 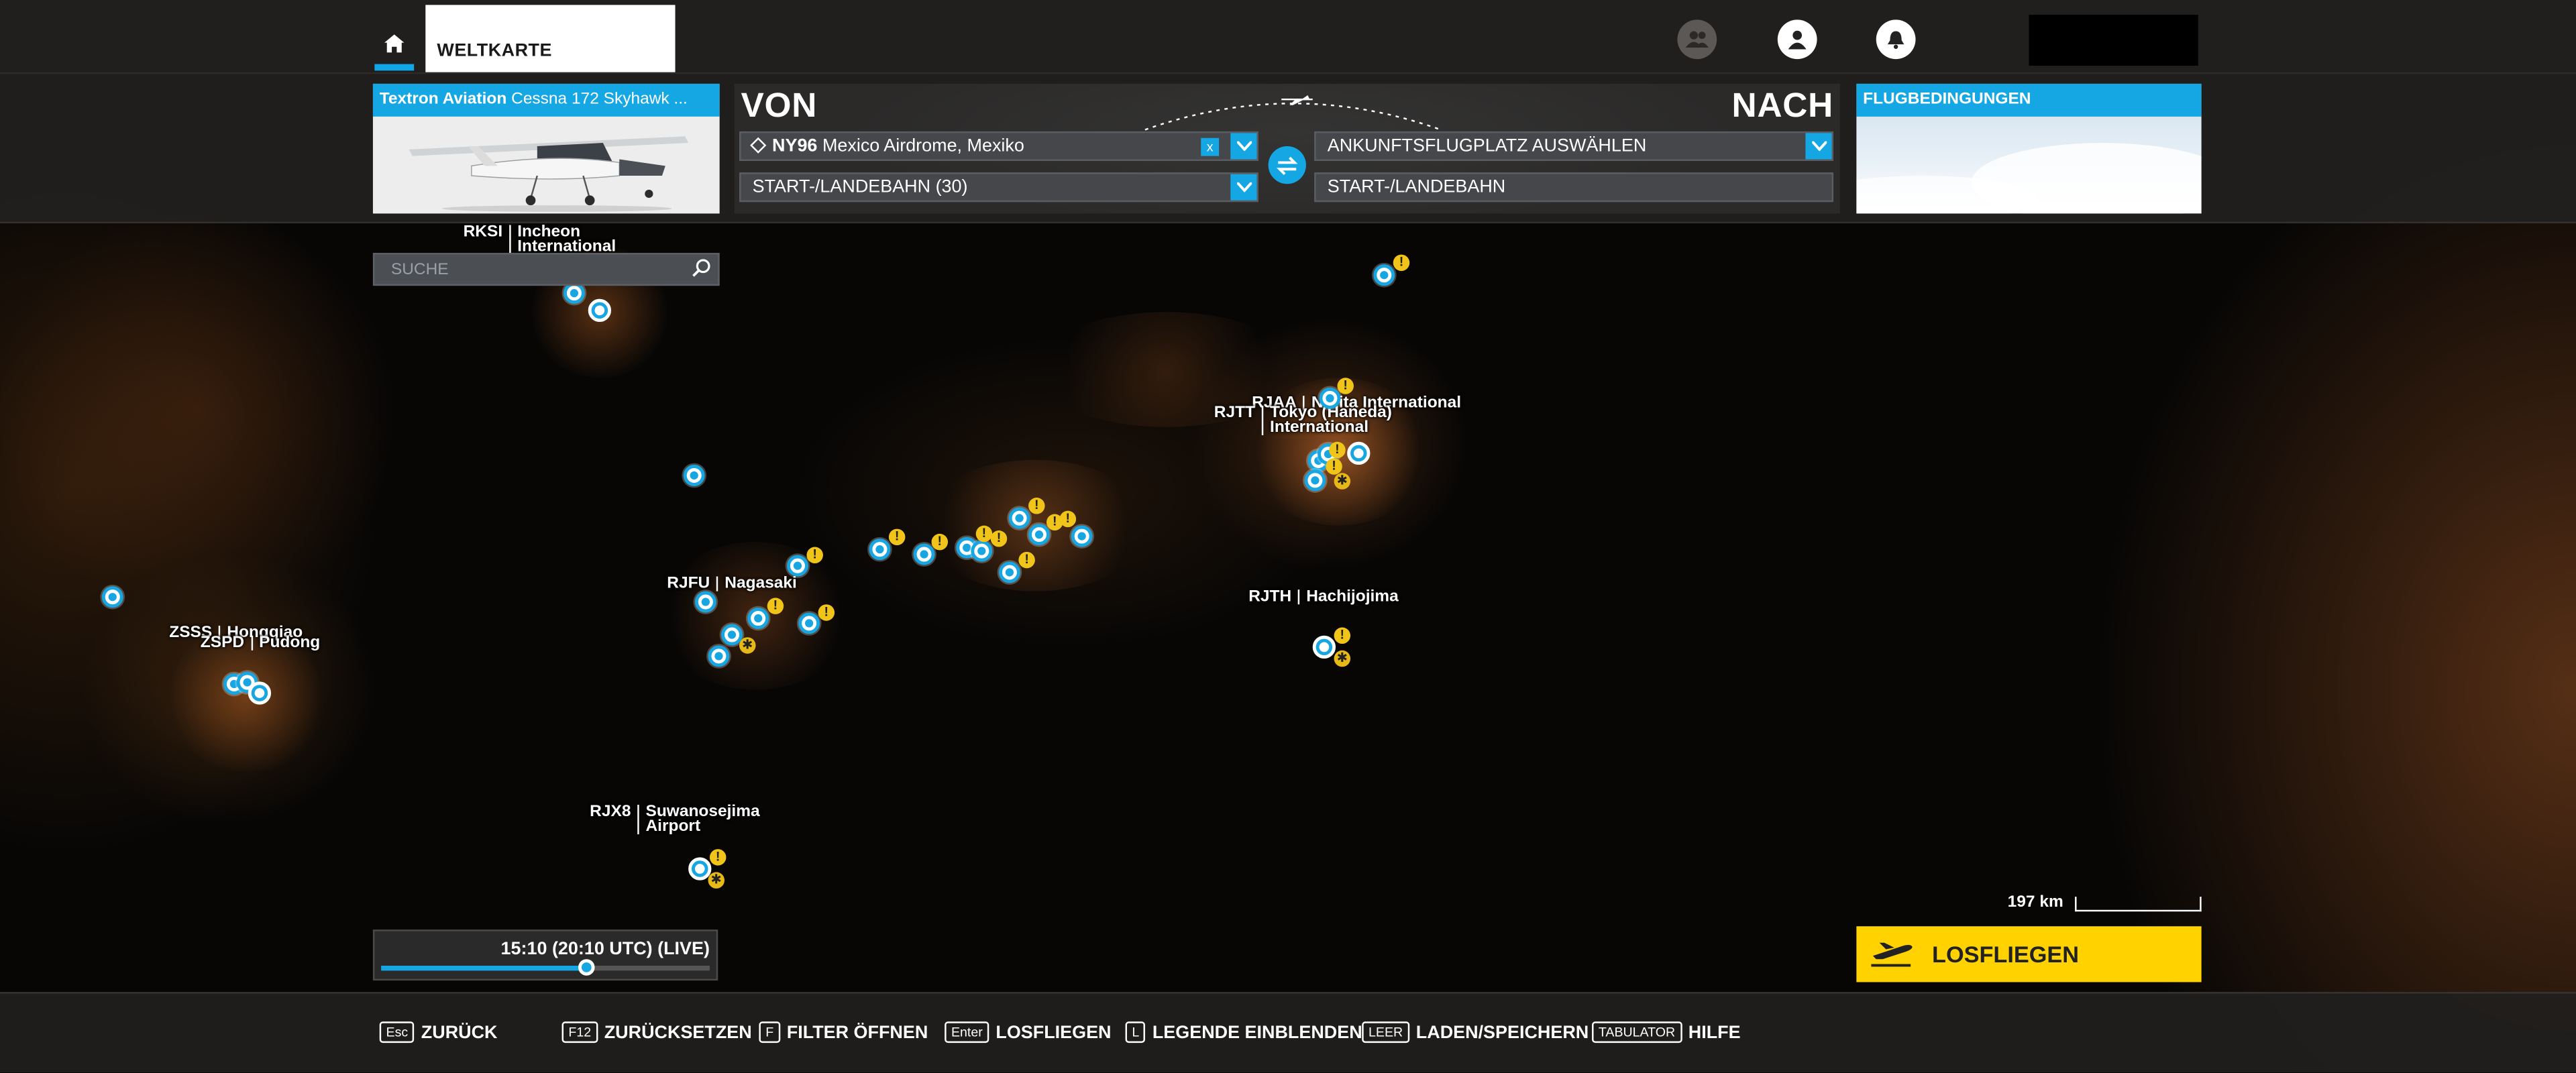 I want to click on key-f: F, so click(x=769, y=1032).